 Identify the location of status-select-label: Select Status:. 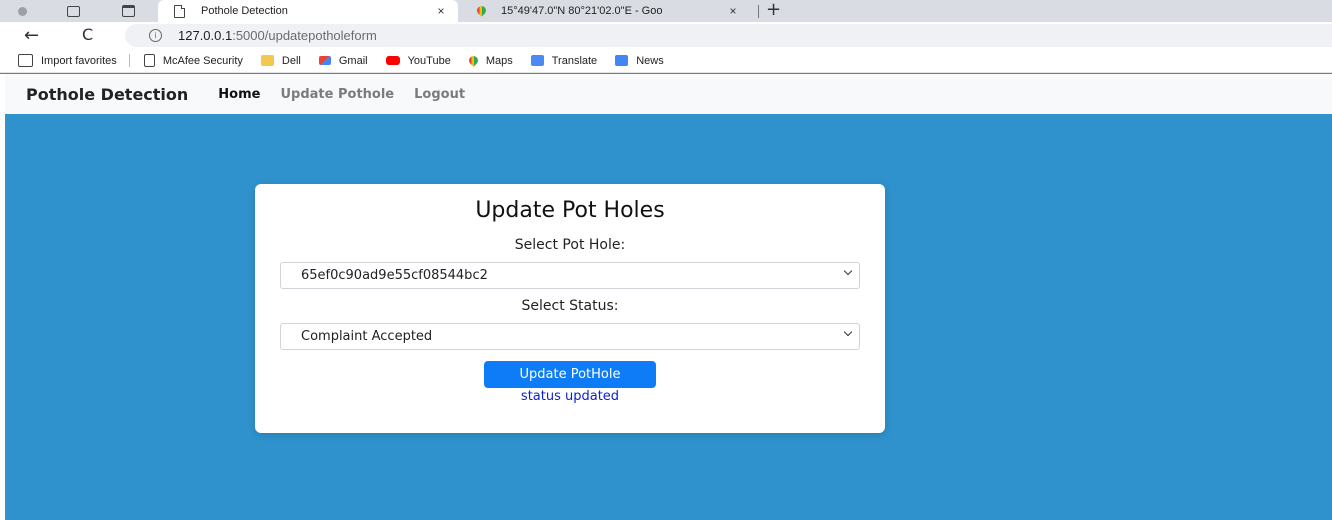
(570, 306).